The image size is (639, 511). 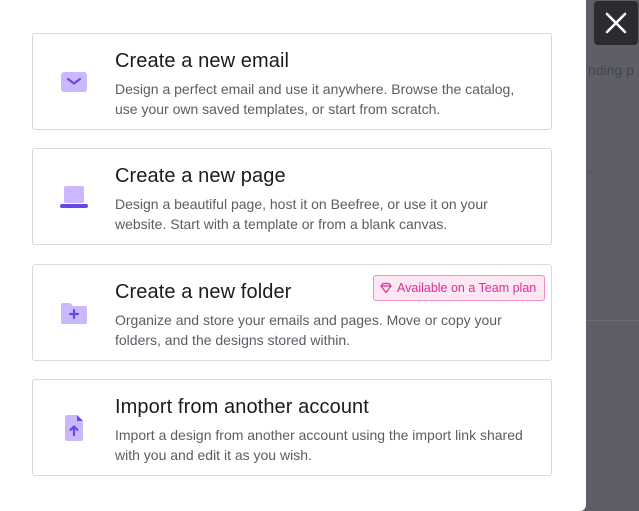 I want to click on background-text-fragment: nding p, so click(x=611, y=70).